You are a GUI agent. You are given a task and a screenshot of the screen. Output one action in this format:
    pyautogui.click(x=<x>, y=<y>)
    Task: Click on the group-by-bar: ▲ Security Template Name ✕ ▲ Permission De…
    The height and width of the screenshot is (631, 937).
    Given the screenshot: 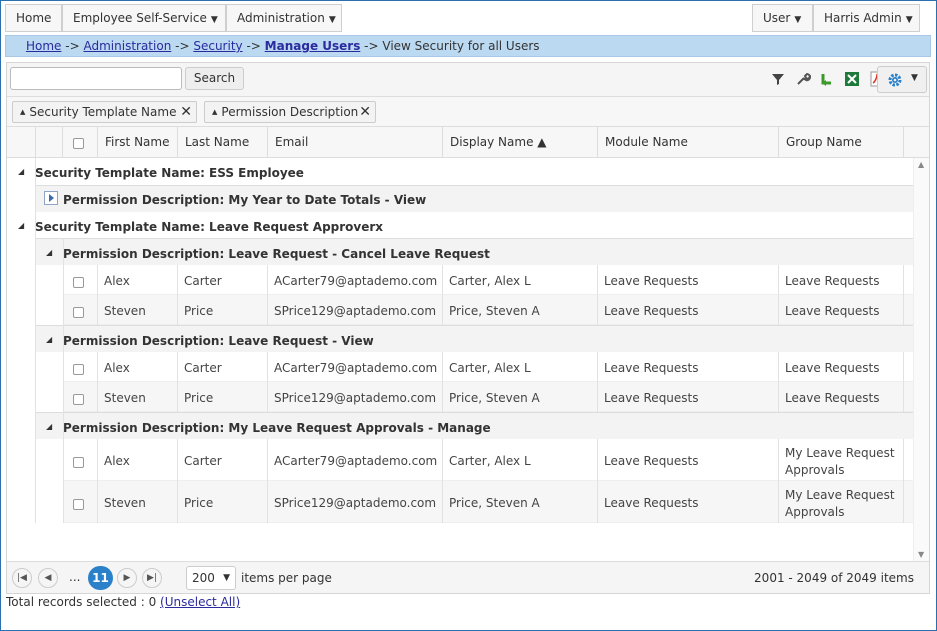 What is the action you would take?
    pyautogui.click(x=468, y=112)
    